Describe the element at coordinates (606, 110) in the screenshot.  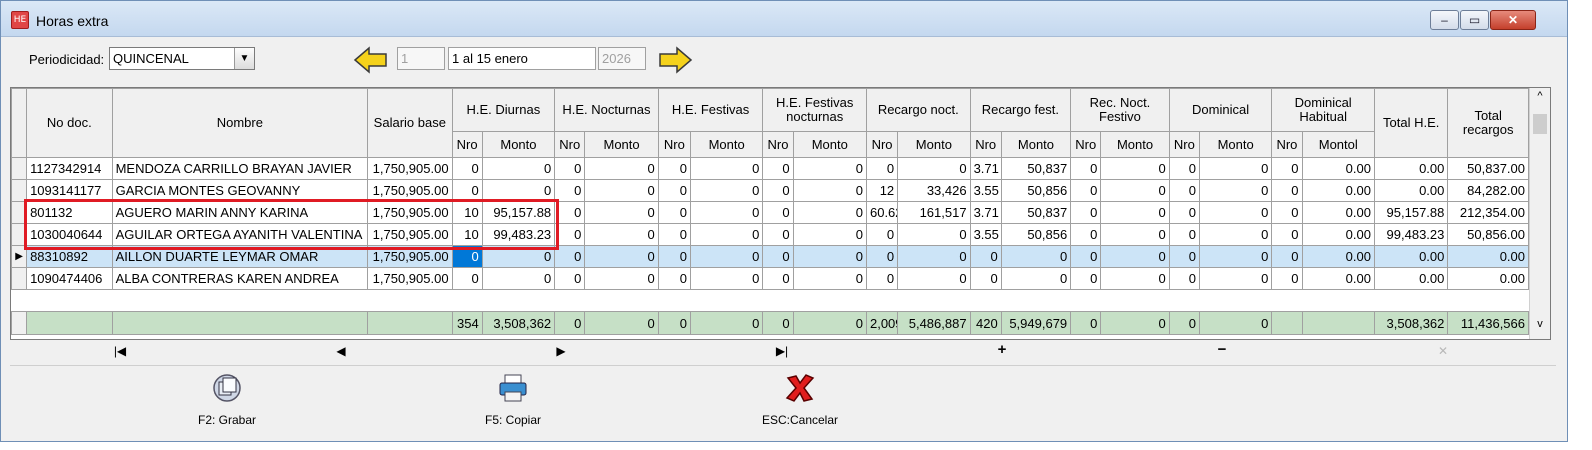
I see `col-he-nocturnas: H.E. Nocturnas` at that location.